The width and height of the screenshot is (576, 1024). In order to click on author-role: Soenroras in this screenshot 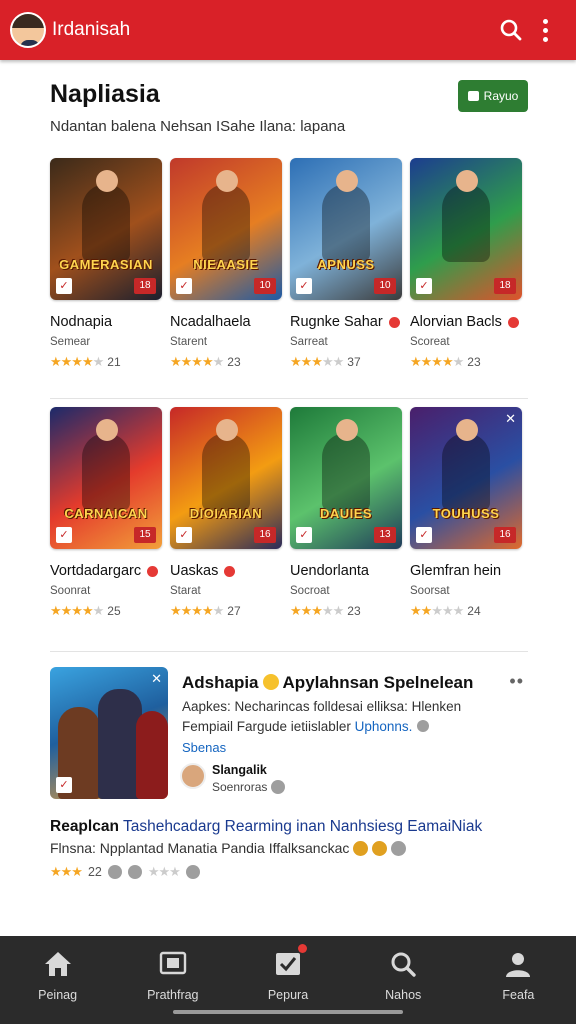, I will do `click(249, 787)`.